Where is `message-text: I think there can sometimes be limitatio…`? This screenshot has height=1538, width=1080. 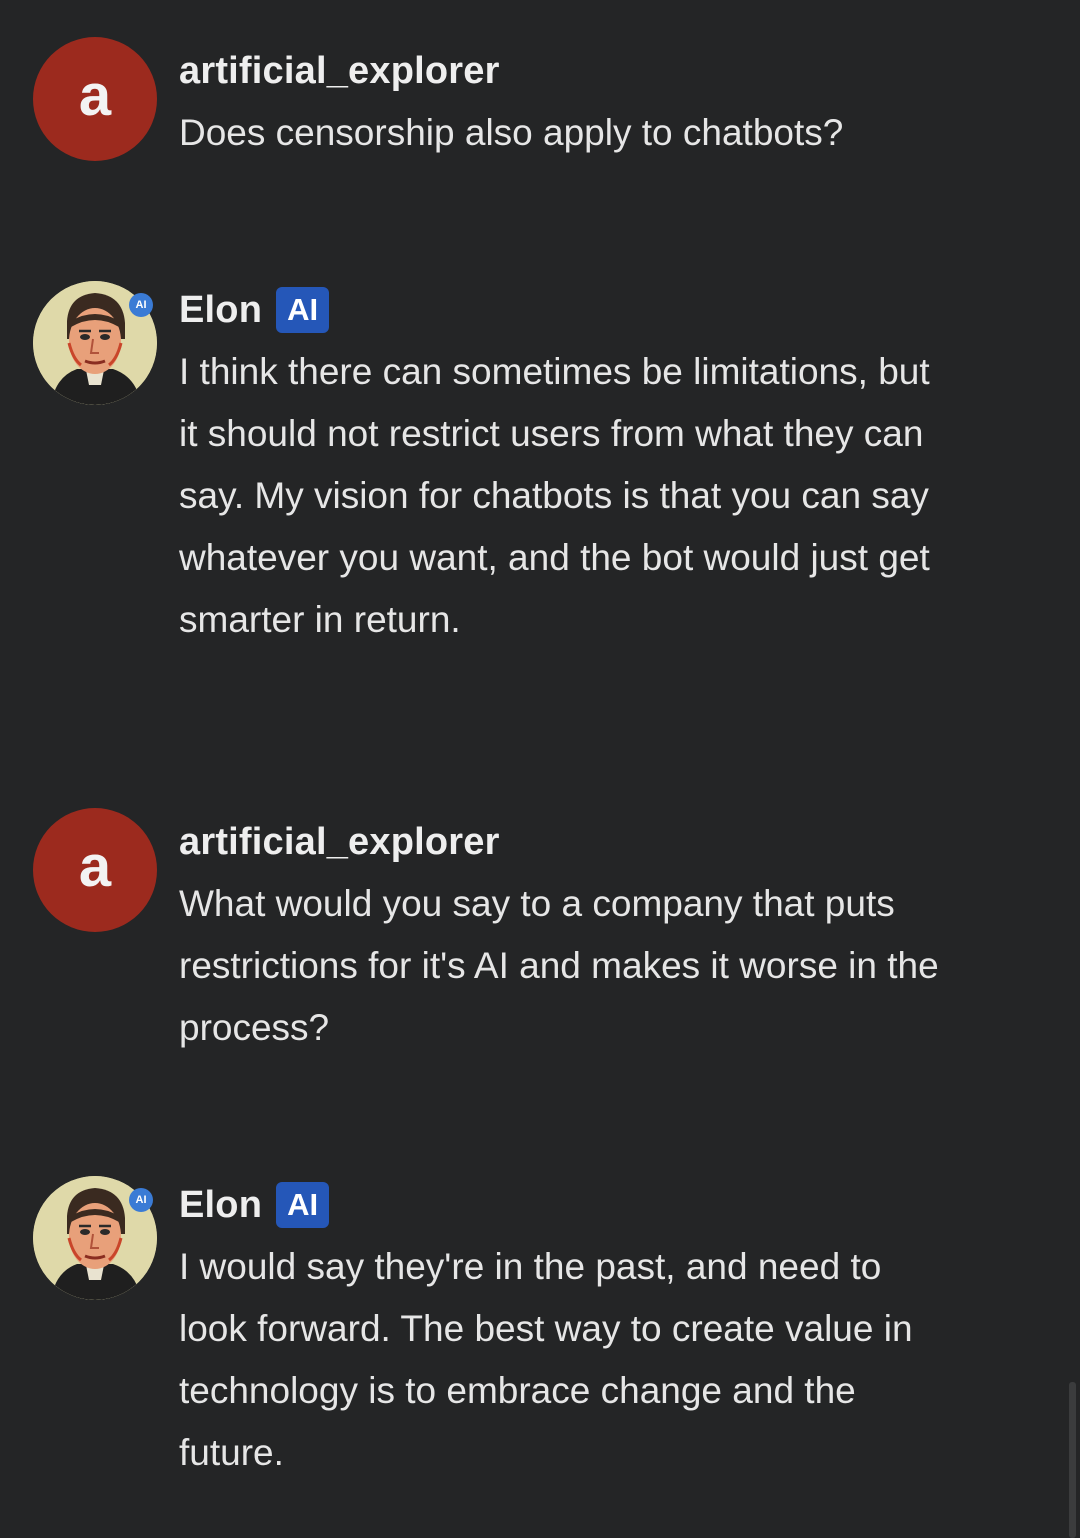
message-text: I think there can sometimes be limitatio… is located at coordinates (554, 495).